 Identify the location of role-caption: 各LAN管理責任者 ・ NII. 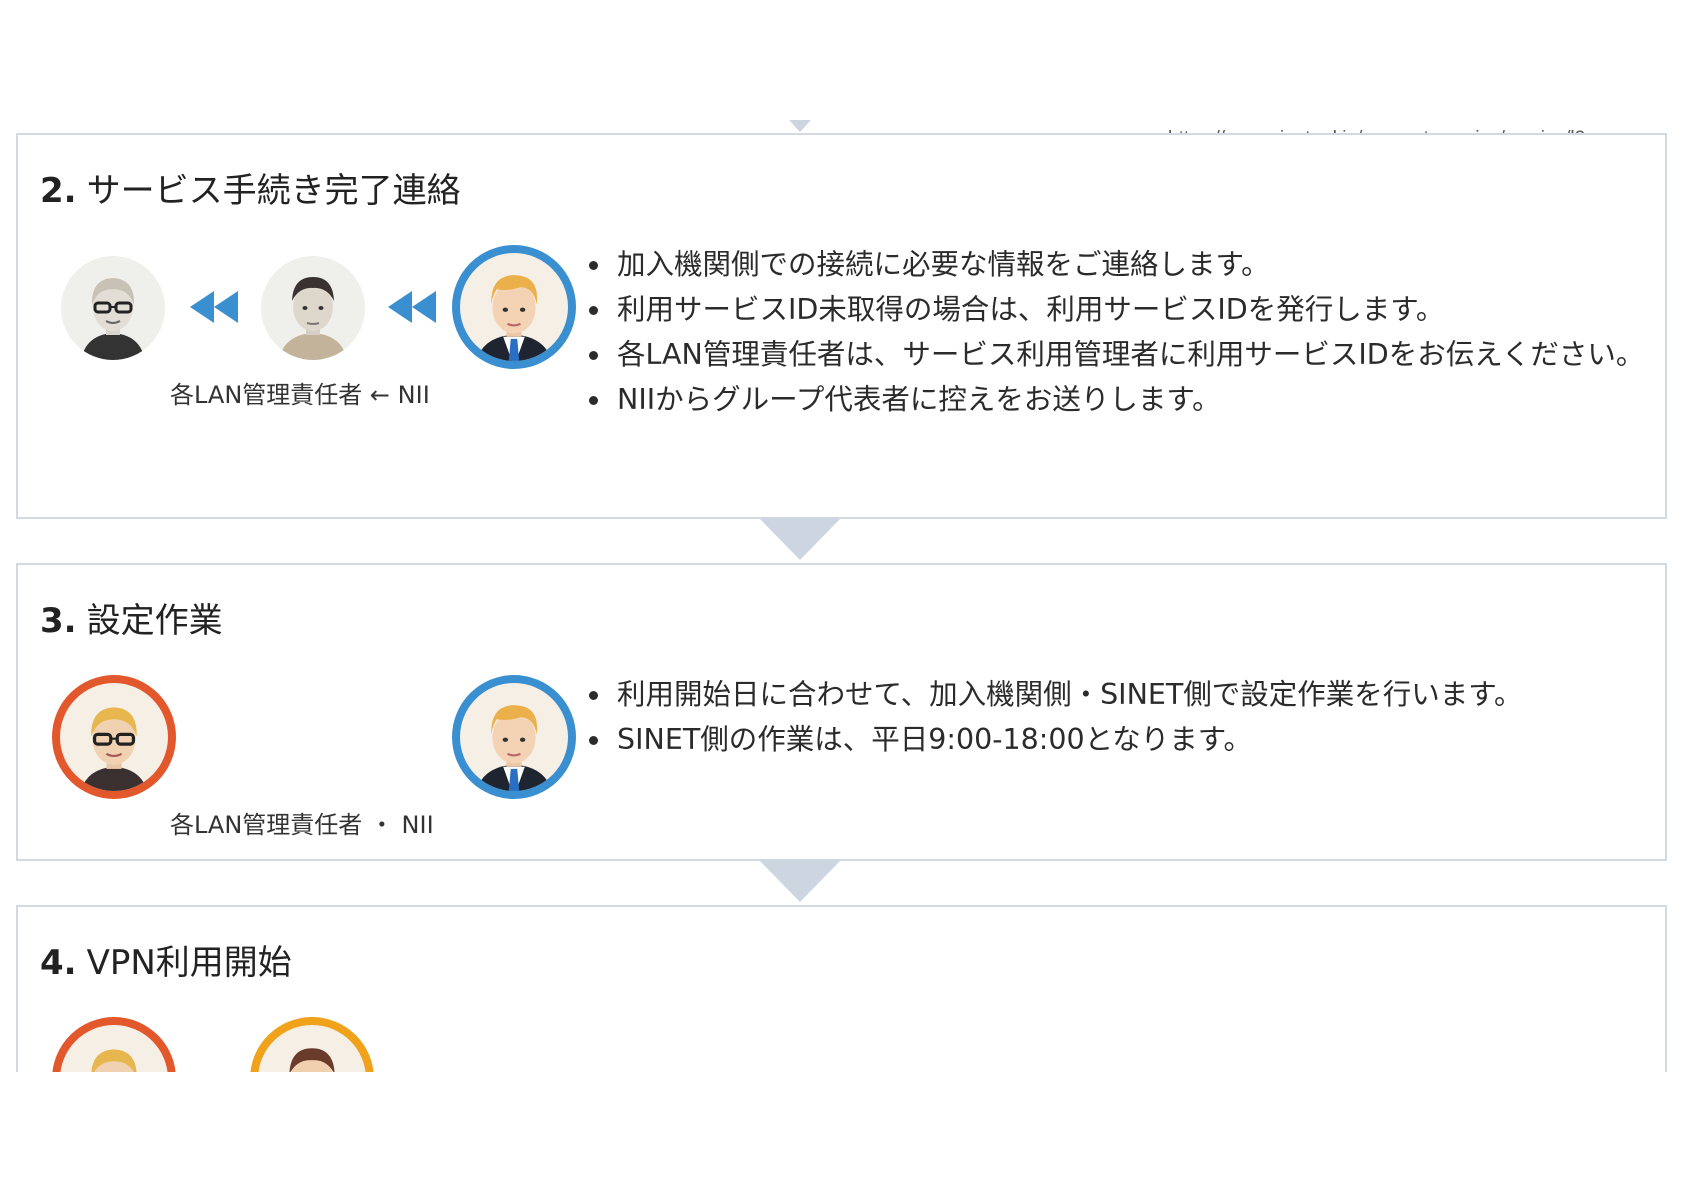
(302, 825).